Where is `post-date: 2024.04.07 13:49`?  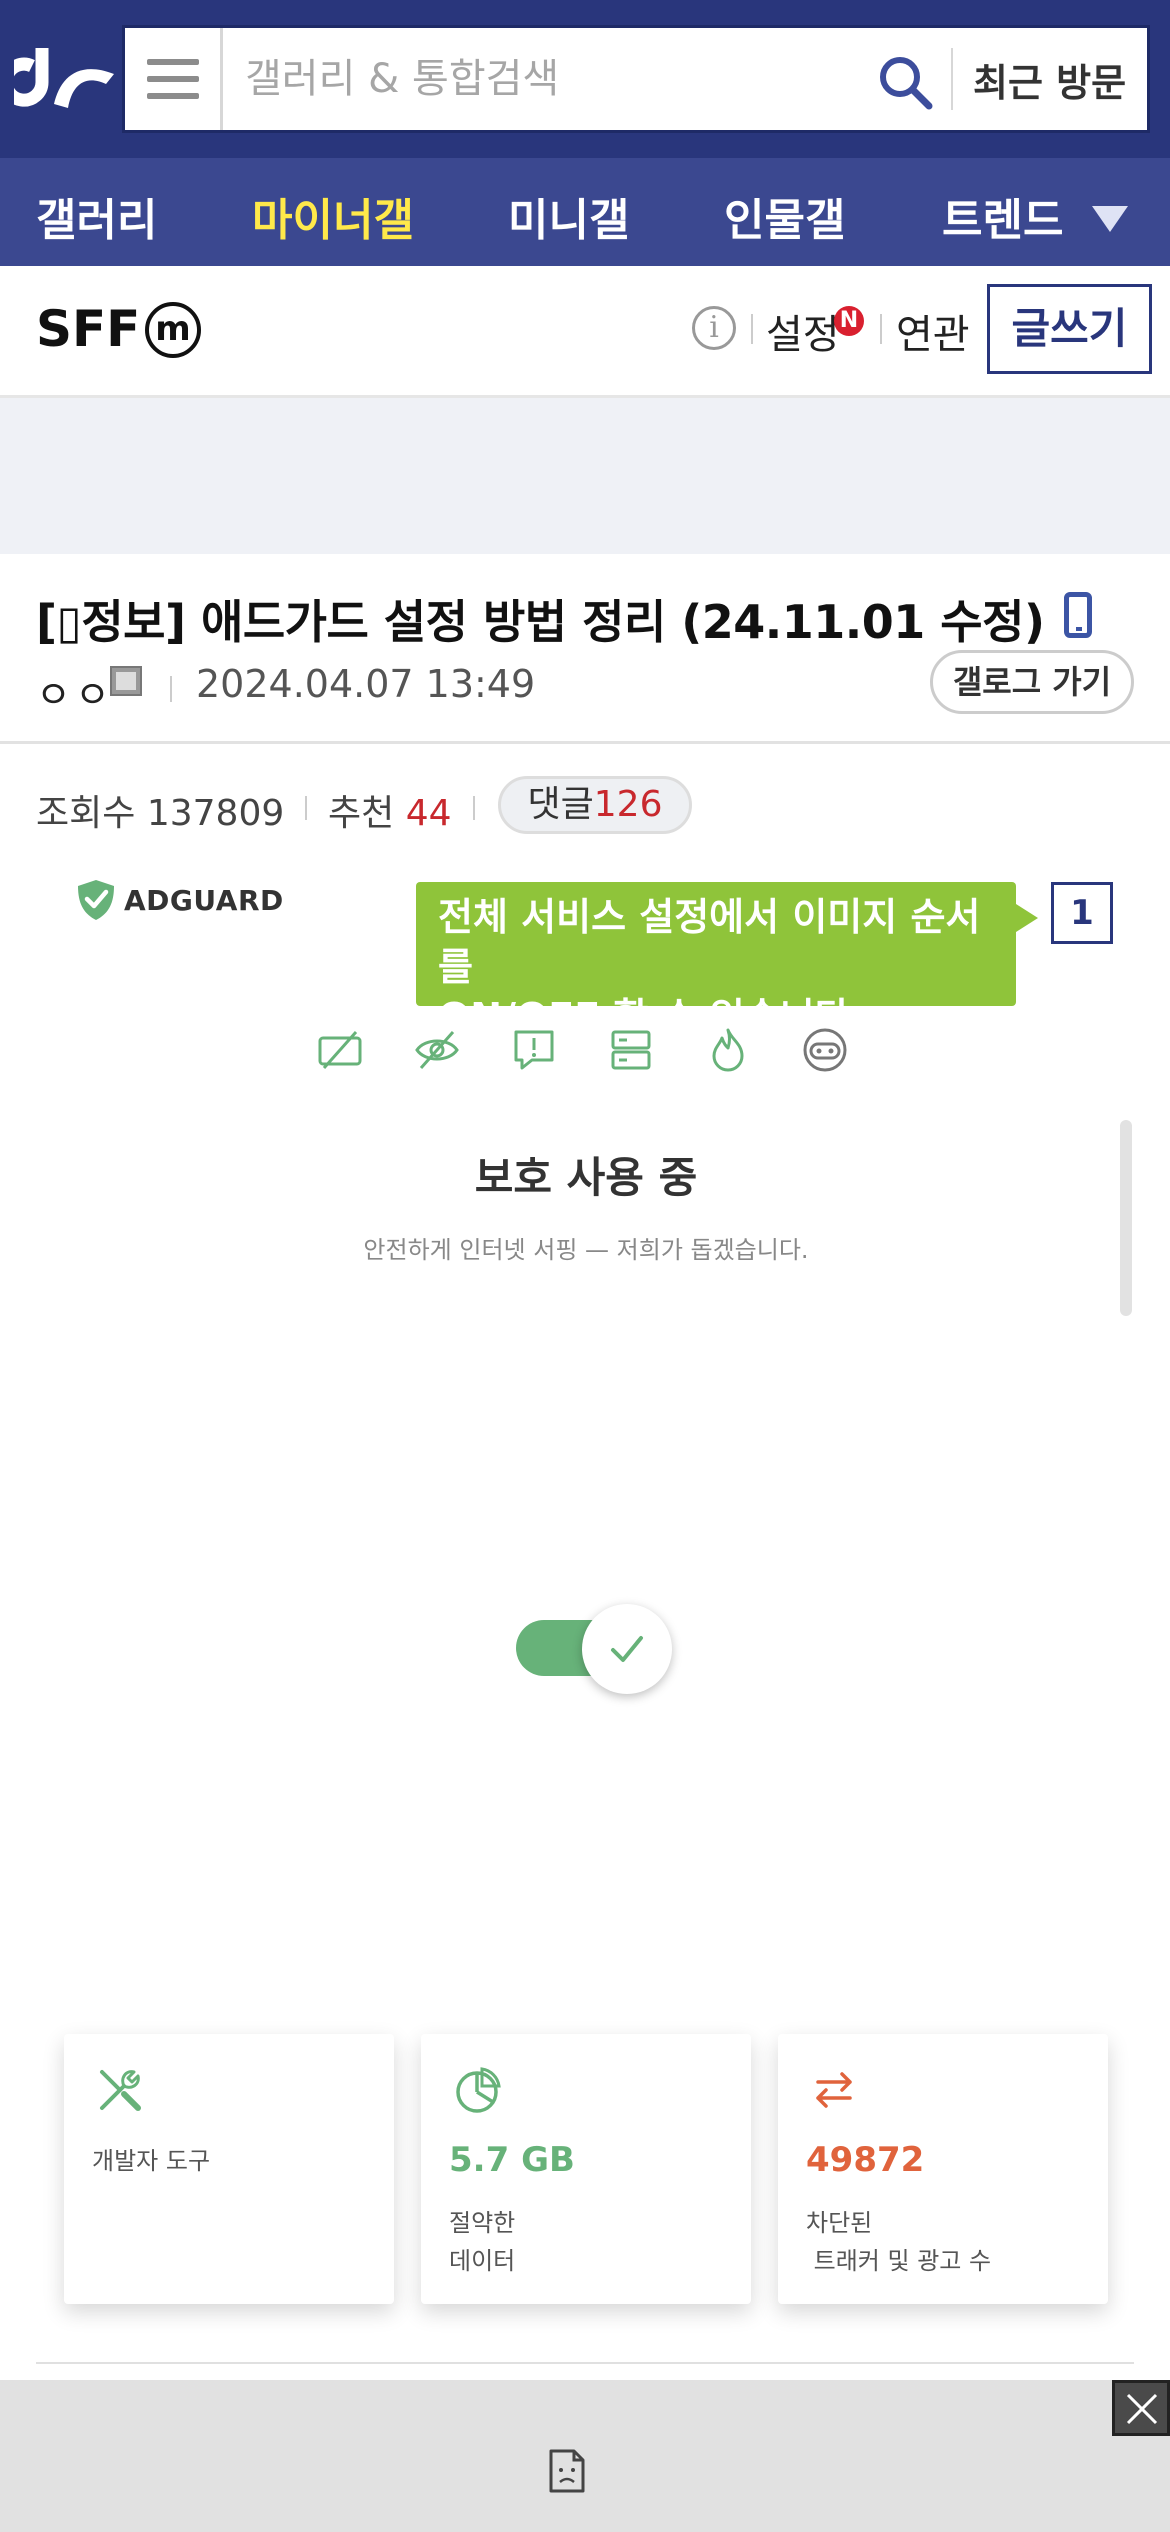
post-date: 2024.04.07 13:49 is located at coordinates (366, 684).